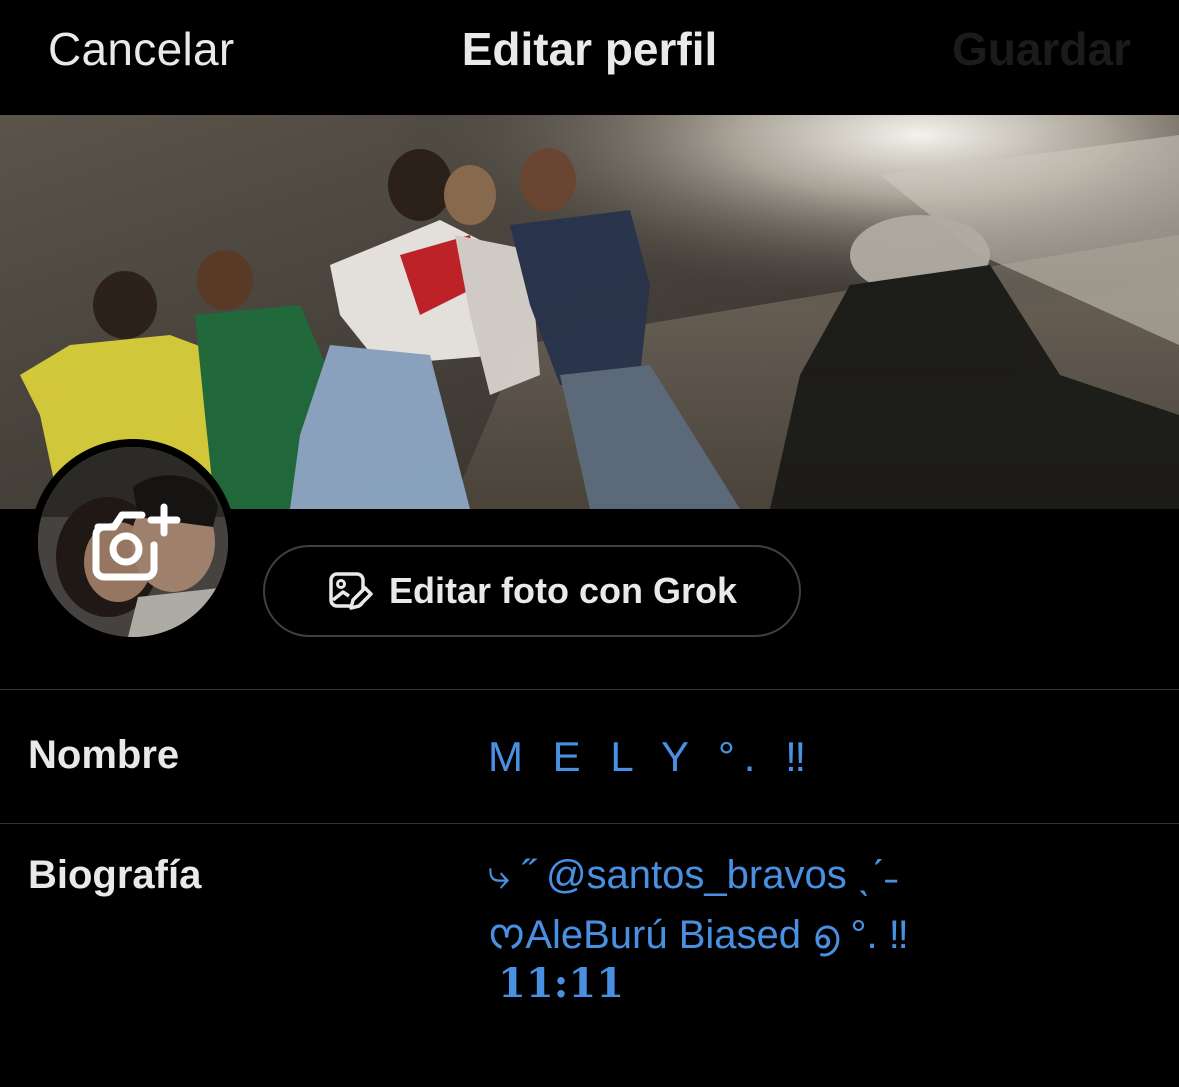 The image size is (1179, 1087). Describe the element at coordinates (1041, 49) in the screenshot. I see `save-button: Guardar` at that location.